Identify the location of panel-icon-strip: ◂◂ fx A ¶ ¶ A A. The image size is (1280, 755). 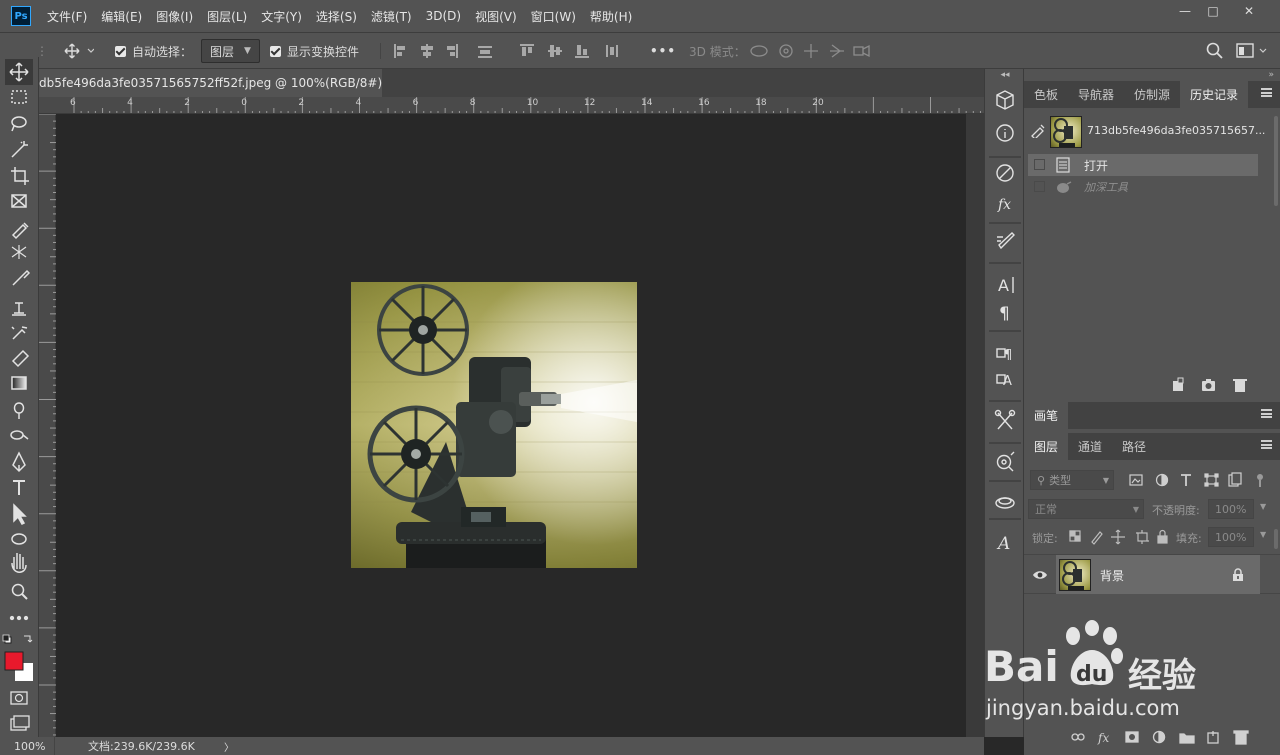
(1004, 403).